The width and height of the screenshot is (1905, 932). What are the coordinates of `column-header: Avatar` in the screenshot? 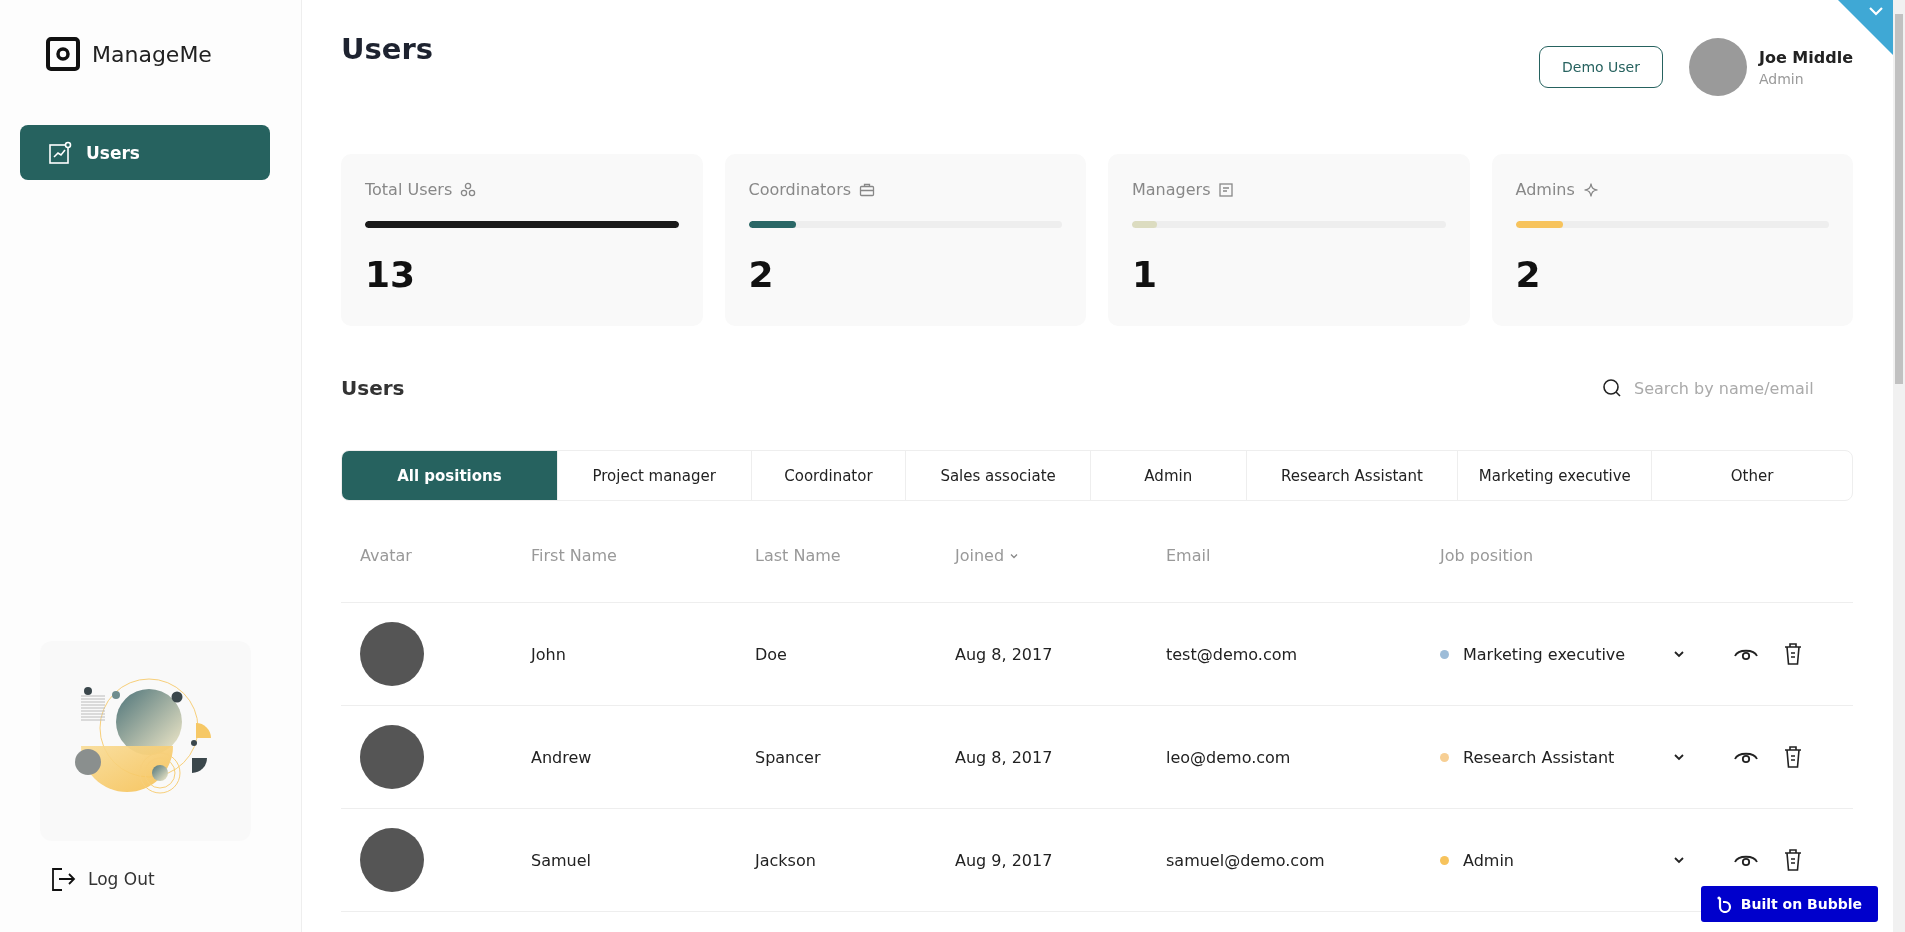 It's located at (386, 555).